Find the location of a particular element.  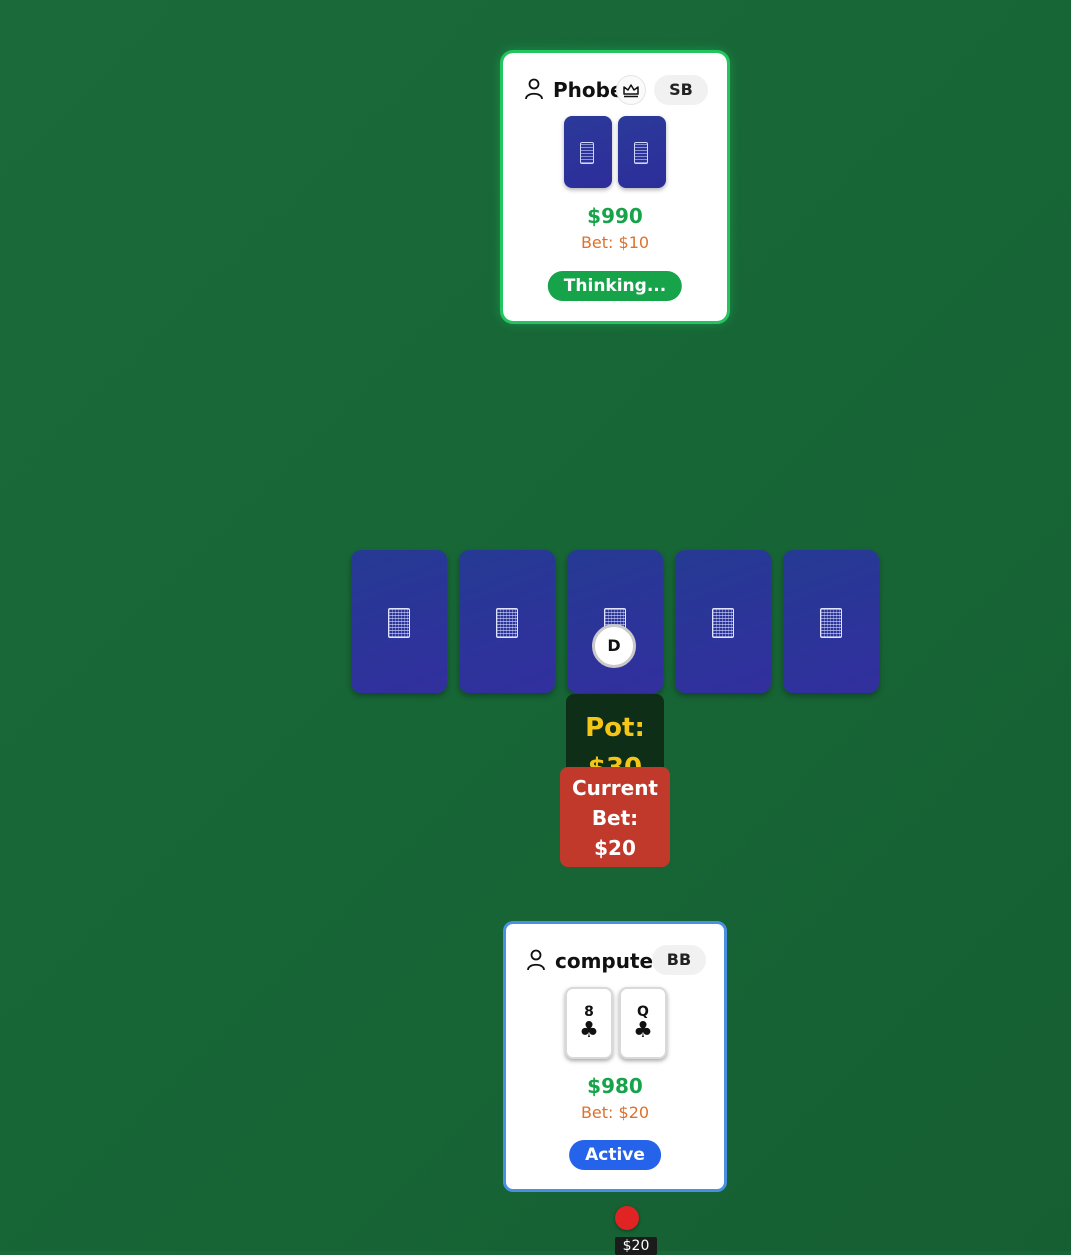

player-bet: Bet: $20 is located at coordinates (615, 1112).